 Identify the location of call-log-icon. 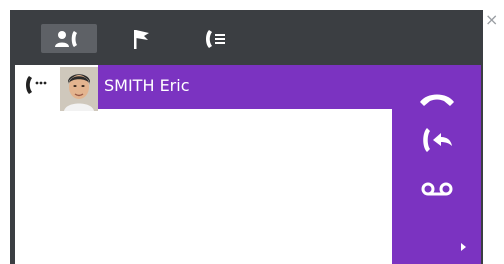
(215, 38).